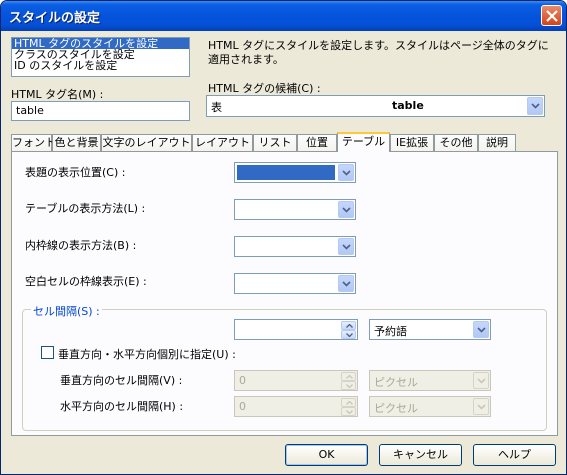  What do you see at coordinates (378, 52) in the screenshot?
I see `help-description: HTML タグにスタイルを設定します。スタイルはページ全体のタグに適用されます。` at bounding box center [378, 52].